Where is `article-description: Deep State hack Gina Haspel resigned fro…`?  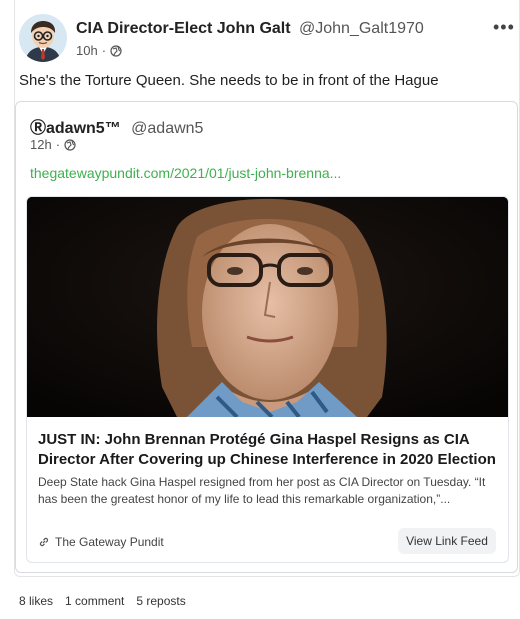 article-description: Deep State hack Gina Haspel resigned fro… is located at coordinates (262, 490).